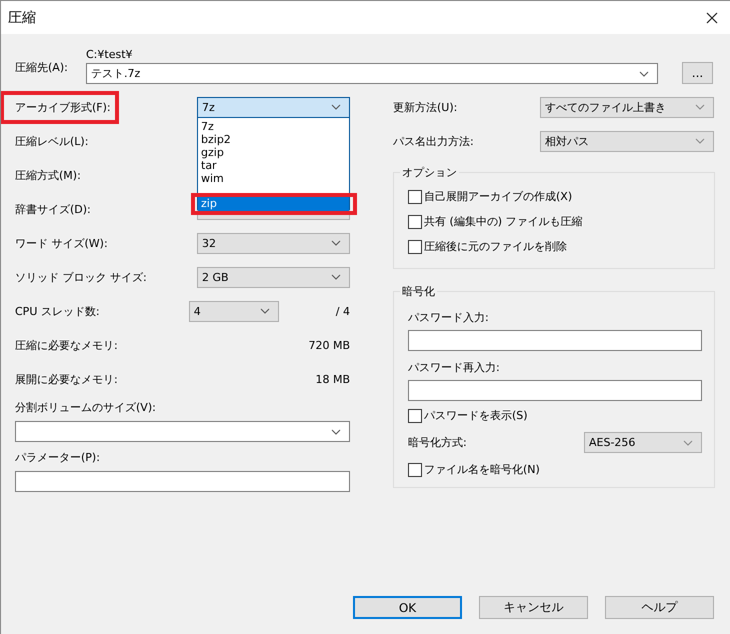  I want to click on field-label: 分割ボリュームのサイズ(V):, so click(86, 407).